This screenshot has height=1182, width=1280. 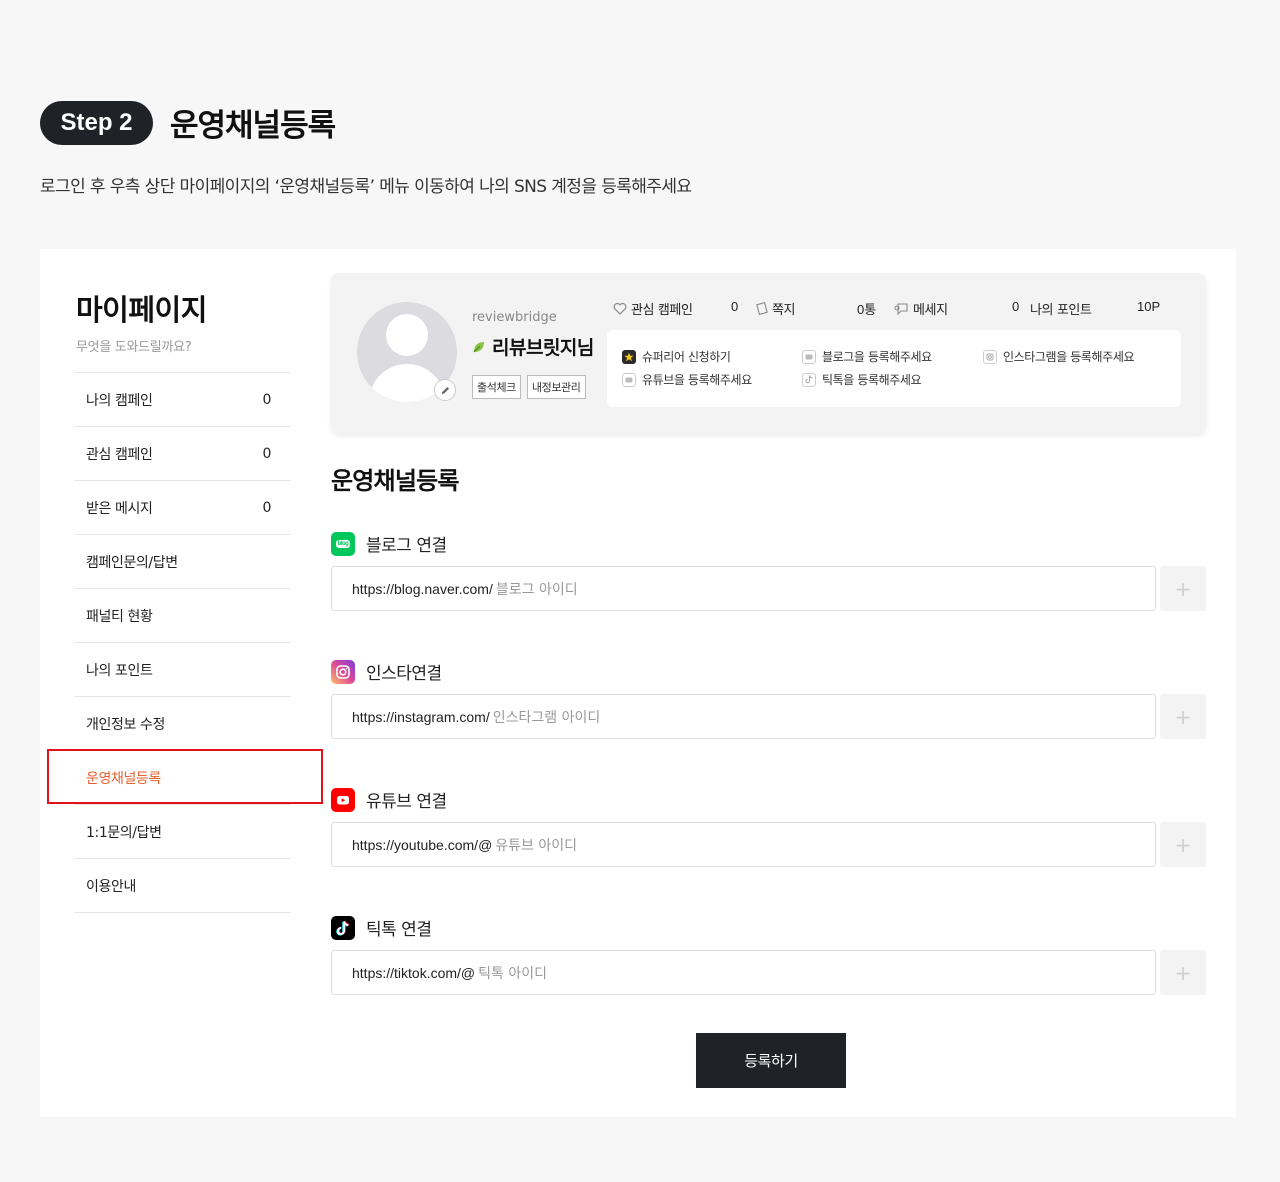 I want to click on user-name: 리뷰브릿지님, so click(x=533, y=346).